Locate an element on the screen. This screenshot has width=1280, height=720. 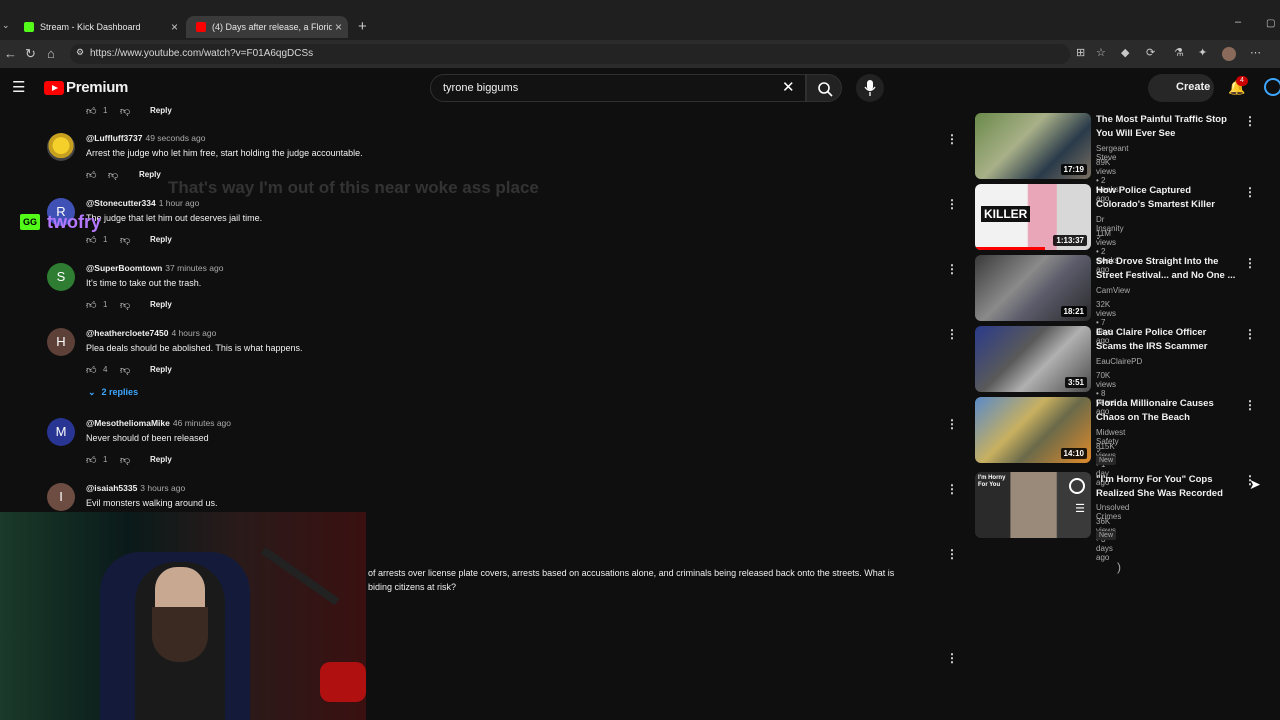
account-avatar-icon is located at coordinates (1272, 87).